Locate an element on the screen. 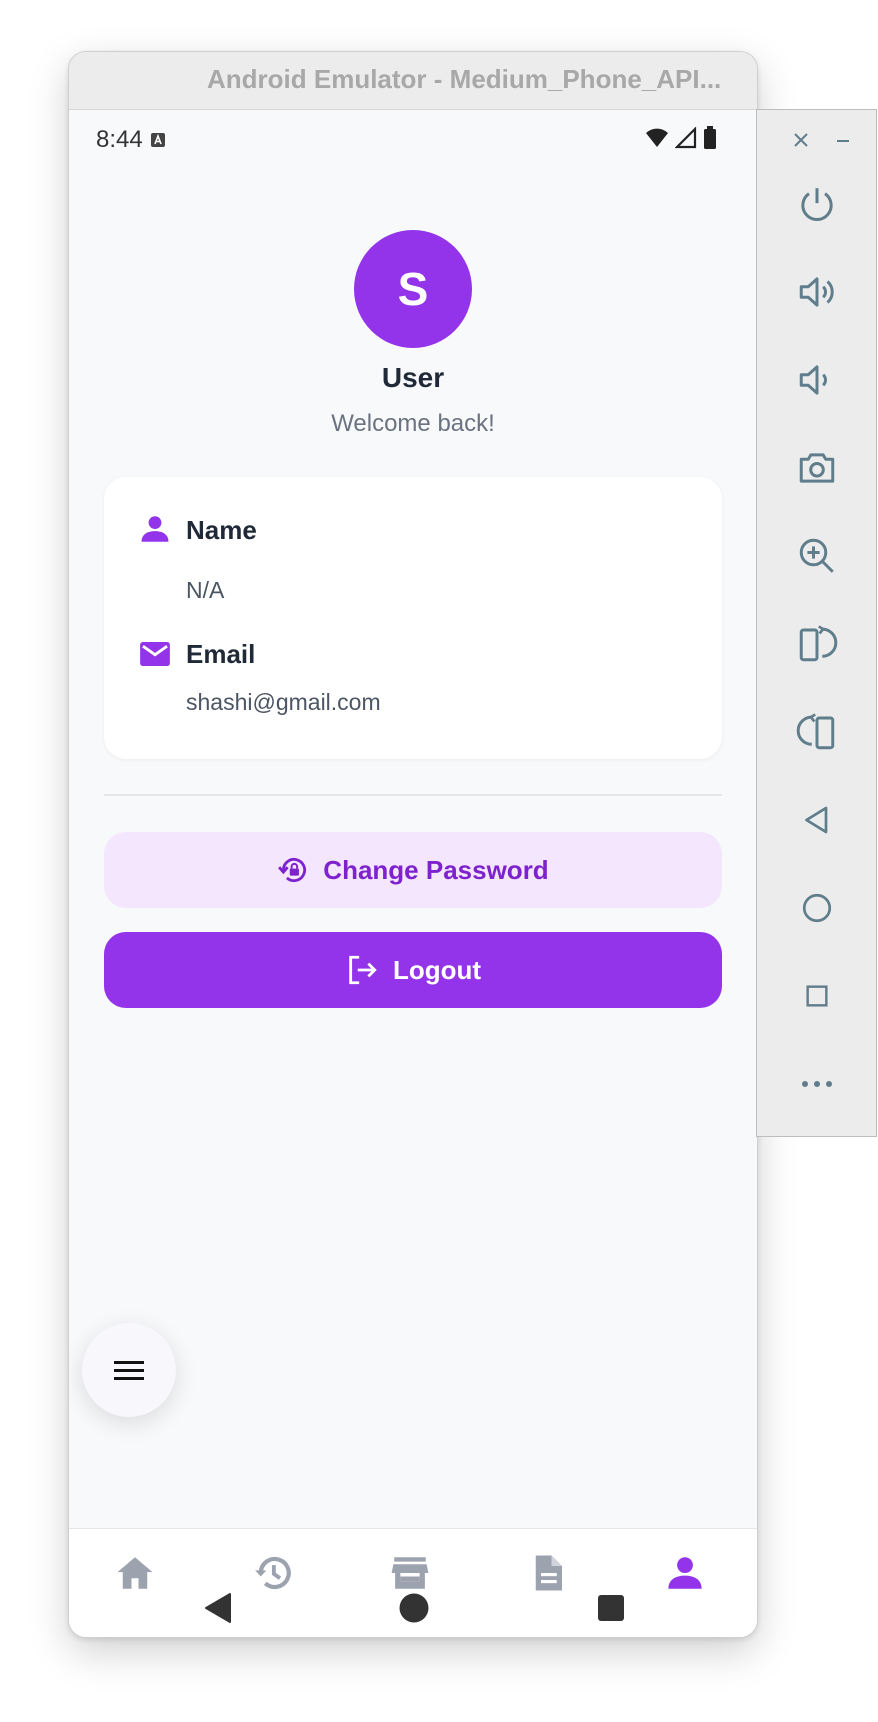 The height and width of the screenshot is (1722, 878). change-password-button: Change Password is located at coordinates (413, 870).